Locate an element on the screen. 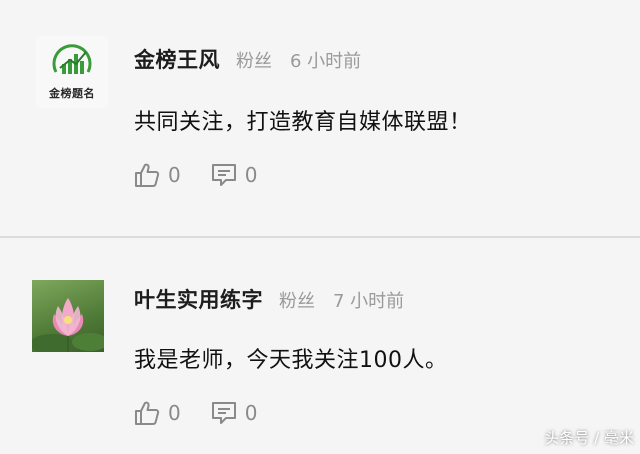  timestamp: 6 小时前 is located at coordinates (326, 61).